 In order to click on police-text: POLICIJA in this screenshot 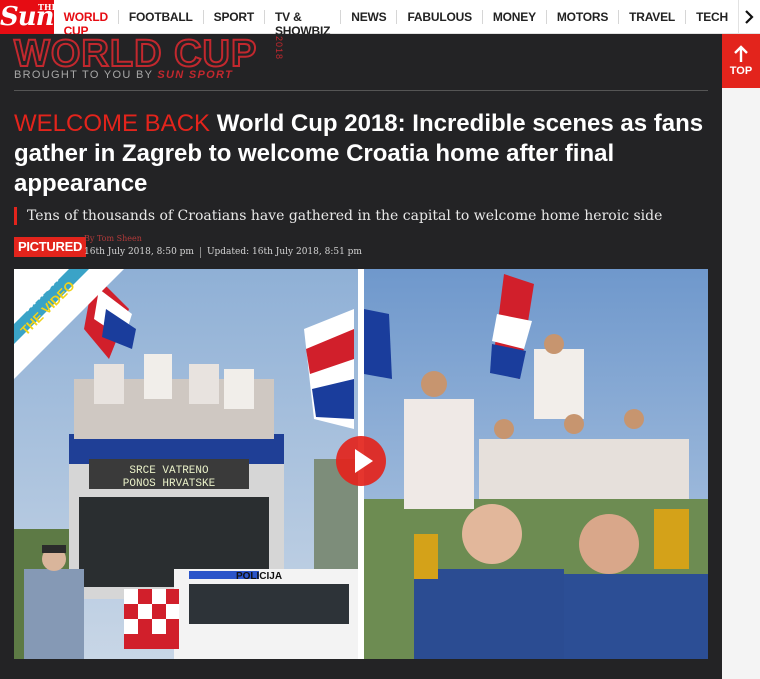, I will do `click(259, 576)`.